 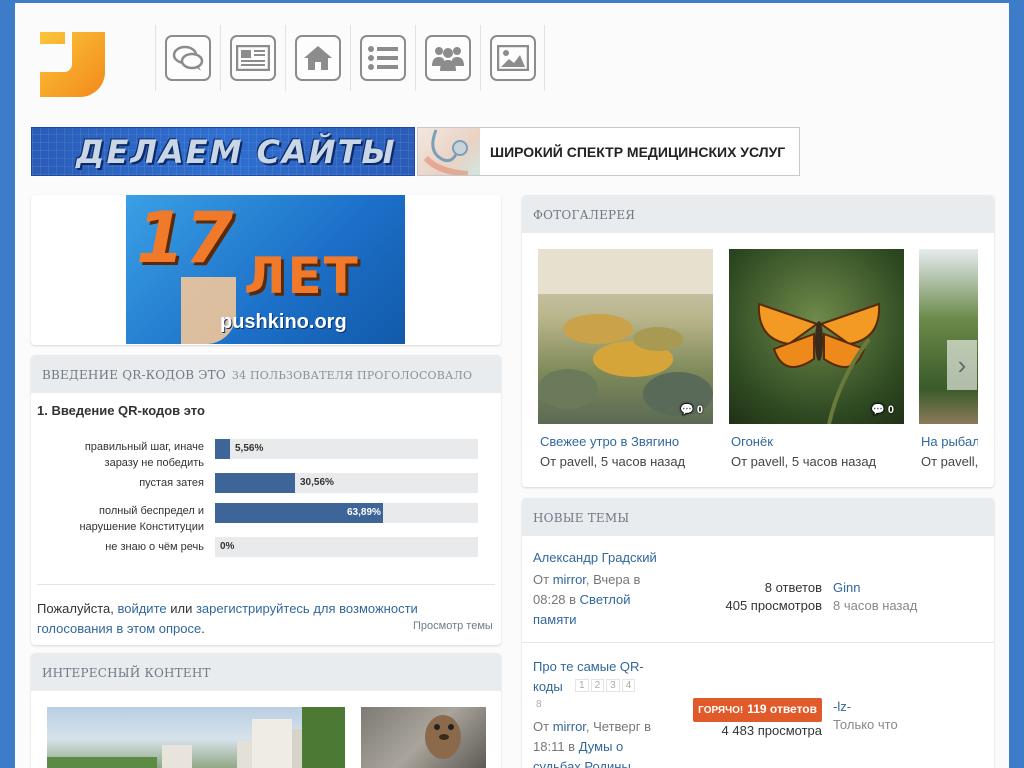 I want to click on carousel-next-button: ›, so click(x=962, y=365).